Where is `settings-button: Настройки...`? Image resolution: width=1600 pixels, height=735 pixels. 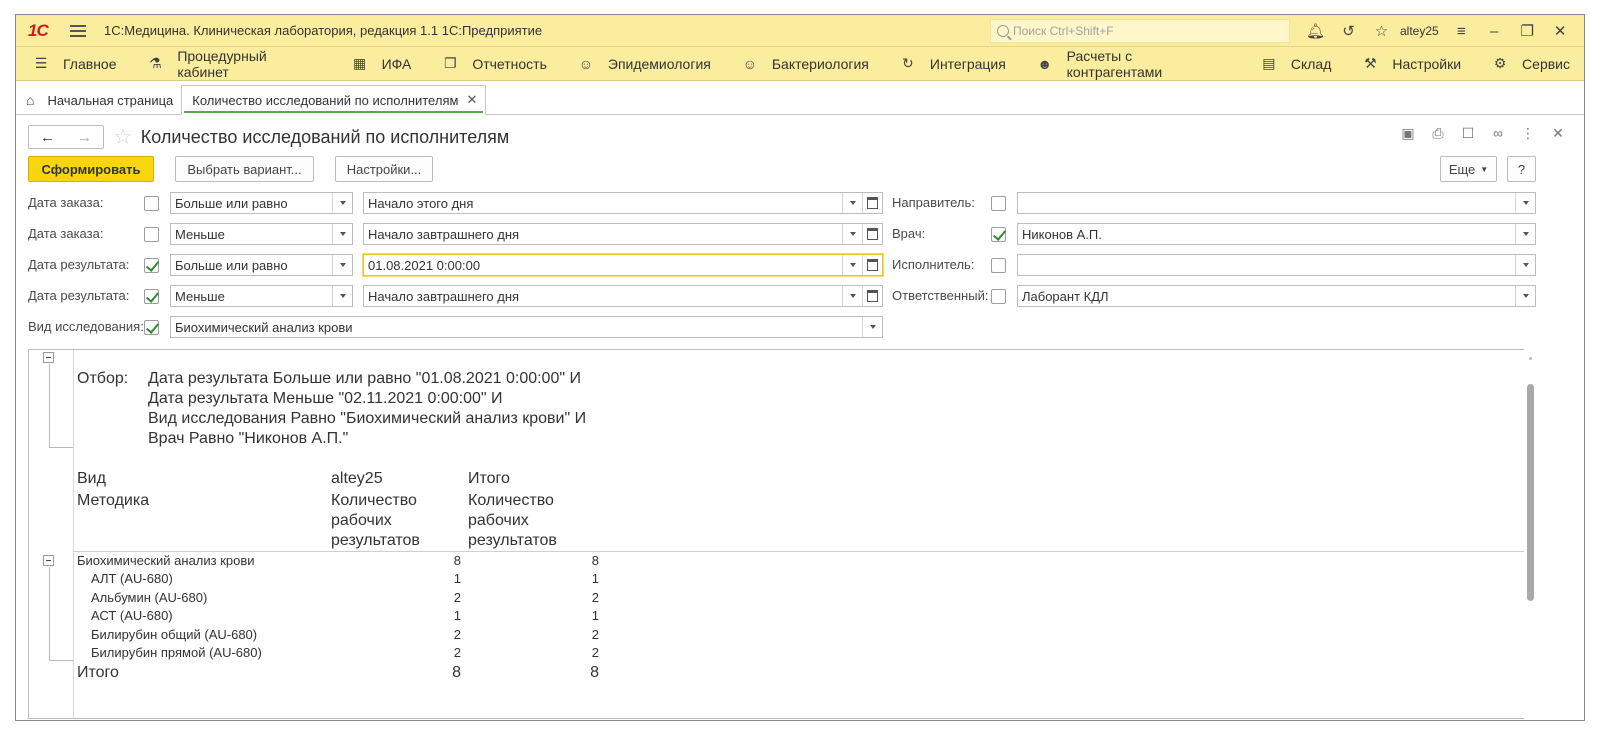
settings-button: Настройки... is located at coordinates (384, 169).